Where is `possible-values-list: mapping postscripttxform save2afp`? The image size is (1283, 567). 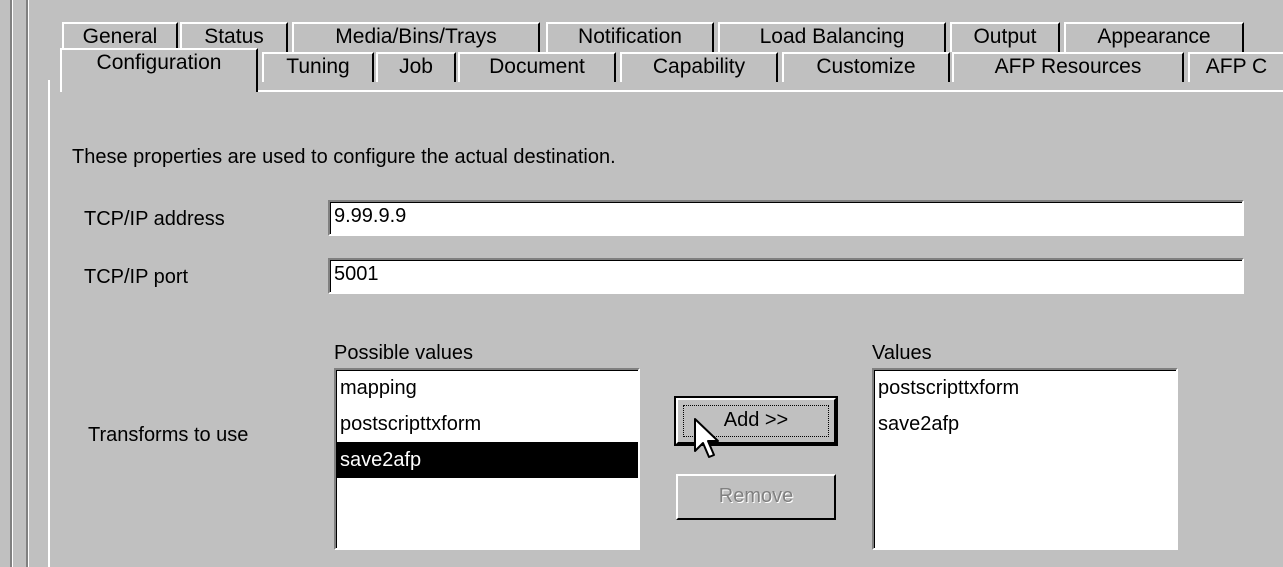
possible-values-list: mapping postscripttxform save2afp is located at coordinates (487, 459).